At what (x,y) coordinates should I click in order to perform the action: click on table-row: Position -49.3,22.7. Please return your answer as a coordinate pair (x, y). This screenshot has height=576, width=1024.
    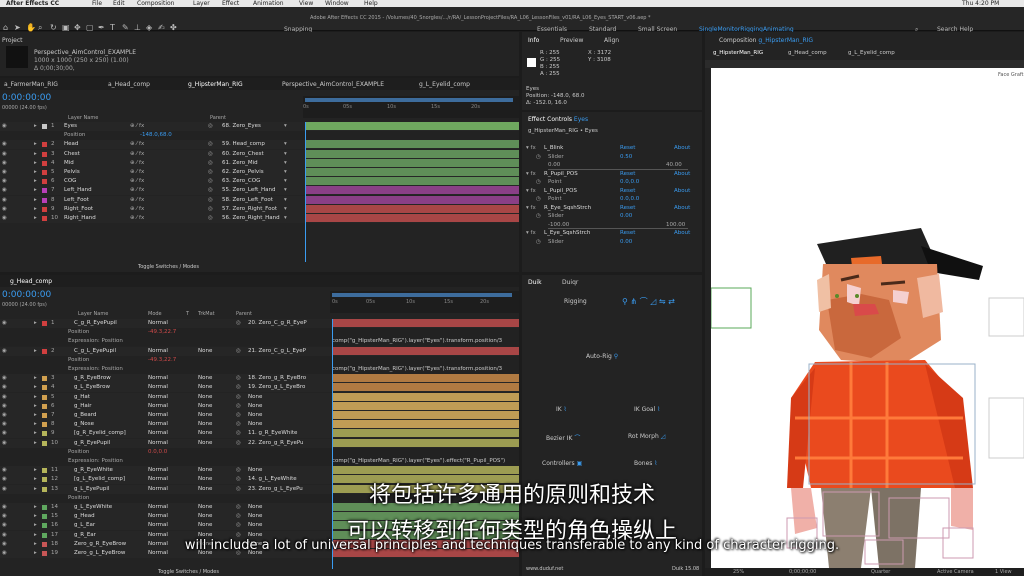
    Looking at the image, I should click on (259, 333).